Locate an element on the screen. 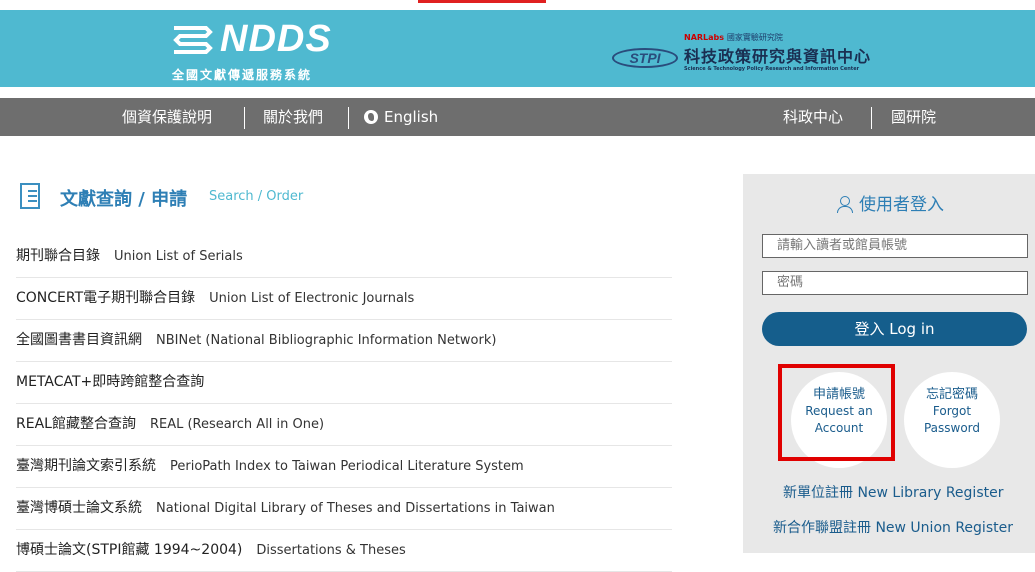 The height and width of the screenshot is (572, 1035). resource-name-en: REAL (Research All in One) is located at coordinates (237, 424).